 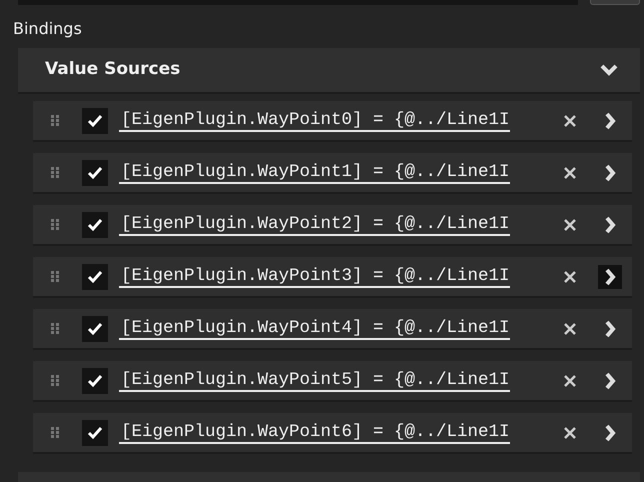 I want to click on expression-field: [EigenPlugin.WayPoint5] = {@../Line1I, so click(x=314, y=381).